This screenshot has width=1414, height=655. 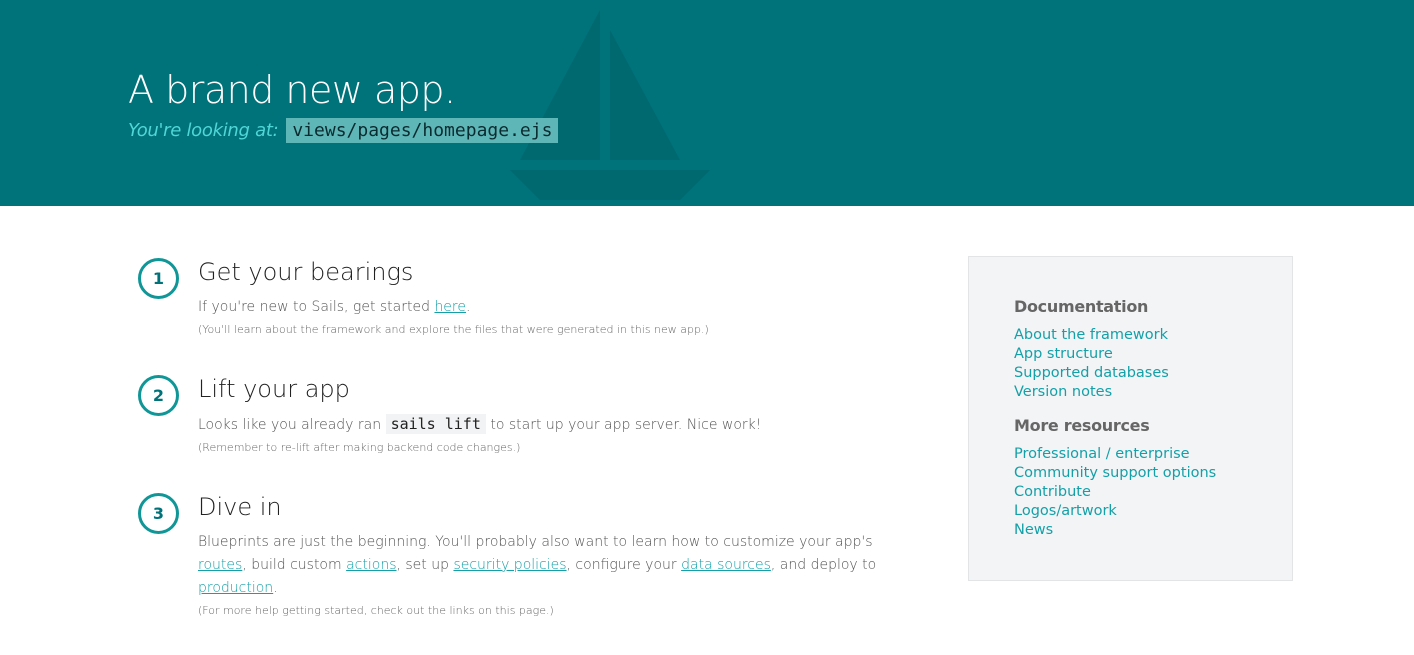 I want to click on news-link: News, so click(x=1153, y=530).